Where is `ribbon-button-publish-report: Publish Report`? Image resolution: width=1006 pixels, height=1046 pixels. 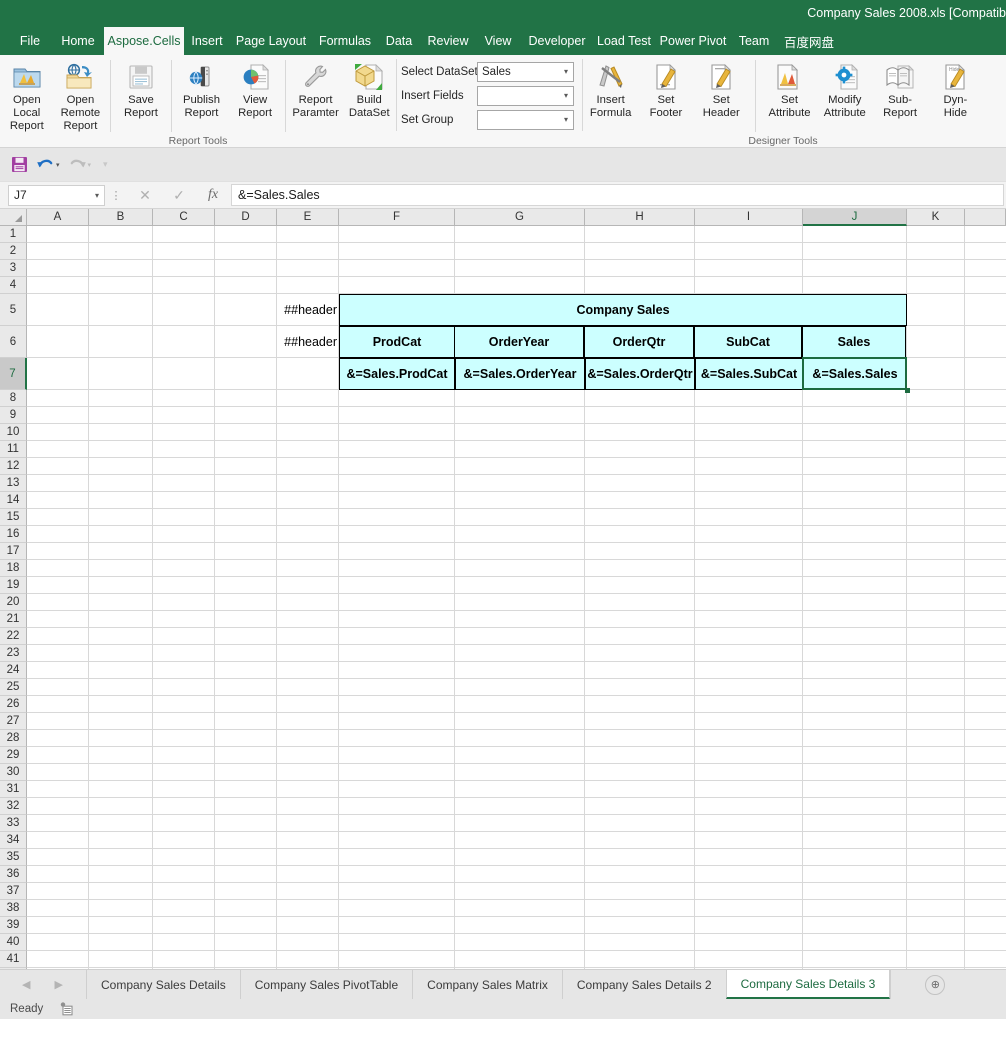 ribbon-button-publish-report: Publish Report is located at coordinates (202, 89).